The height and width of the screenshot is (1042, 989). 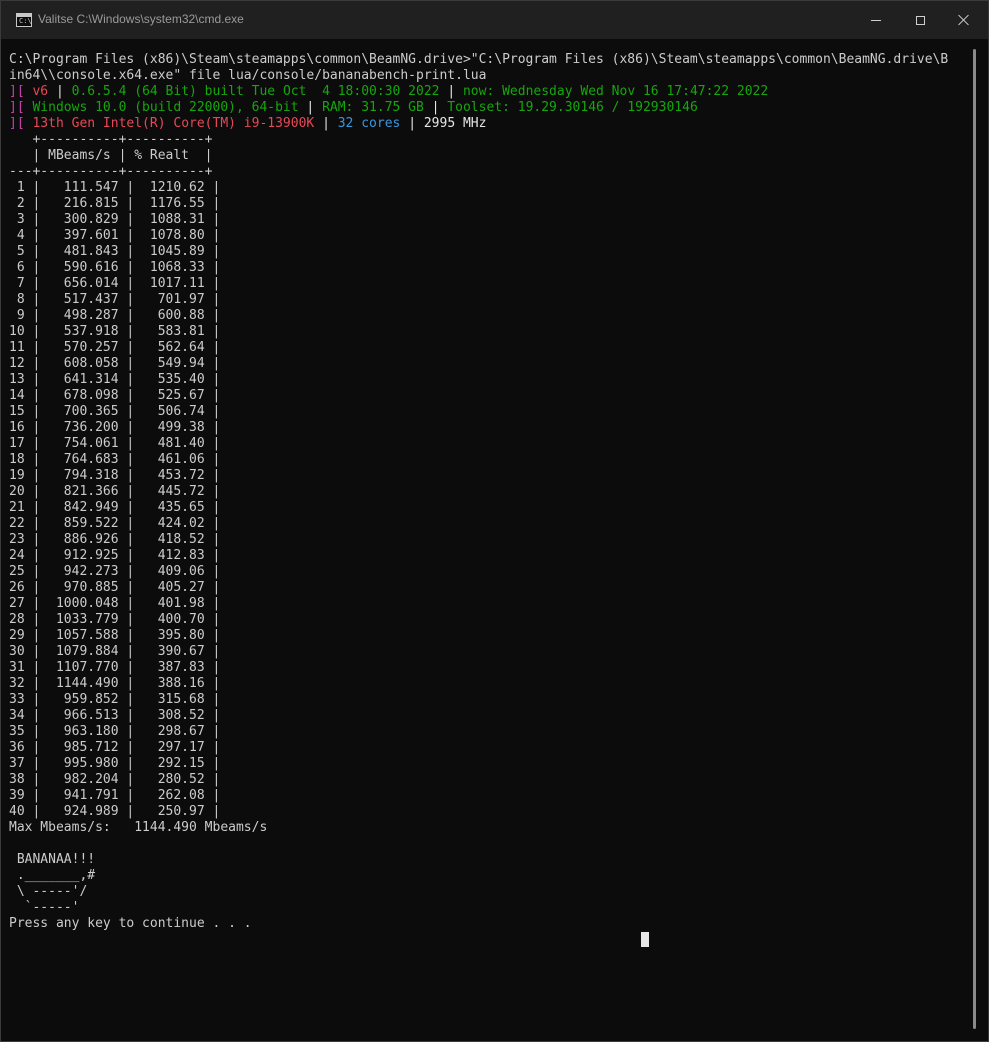 I want to click on minimize-button, so click(x=876, y=20).